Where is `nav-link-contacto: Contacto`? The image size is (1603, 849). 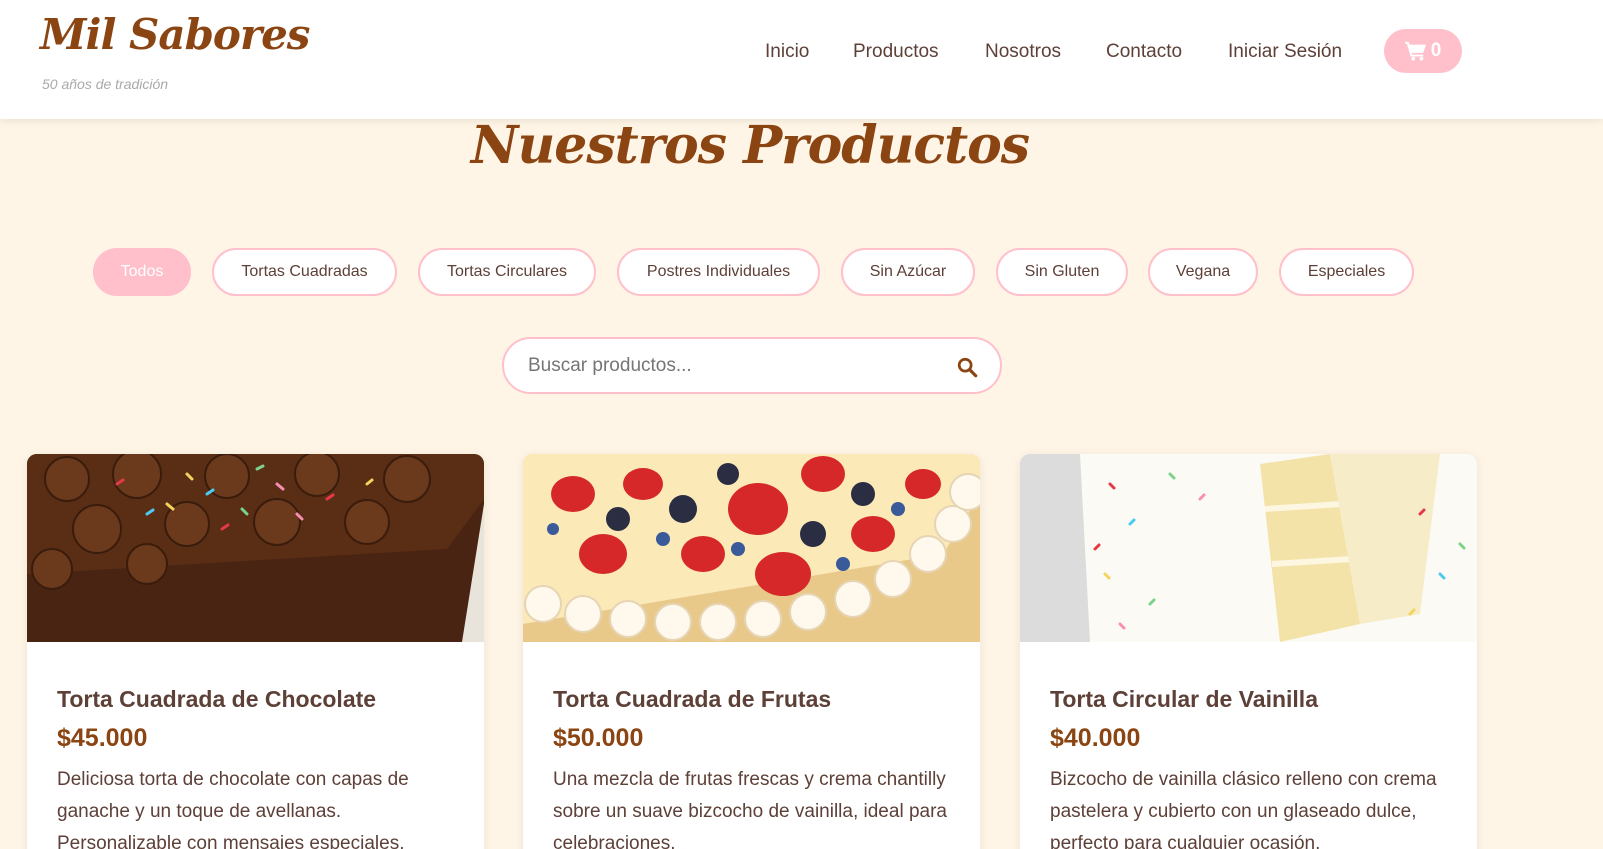
nav-link-contacto: Contacto is located at coordinates (1144, 52).